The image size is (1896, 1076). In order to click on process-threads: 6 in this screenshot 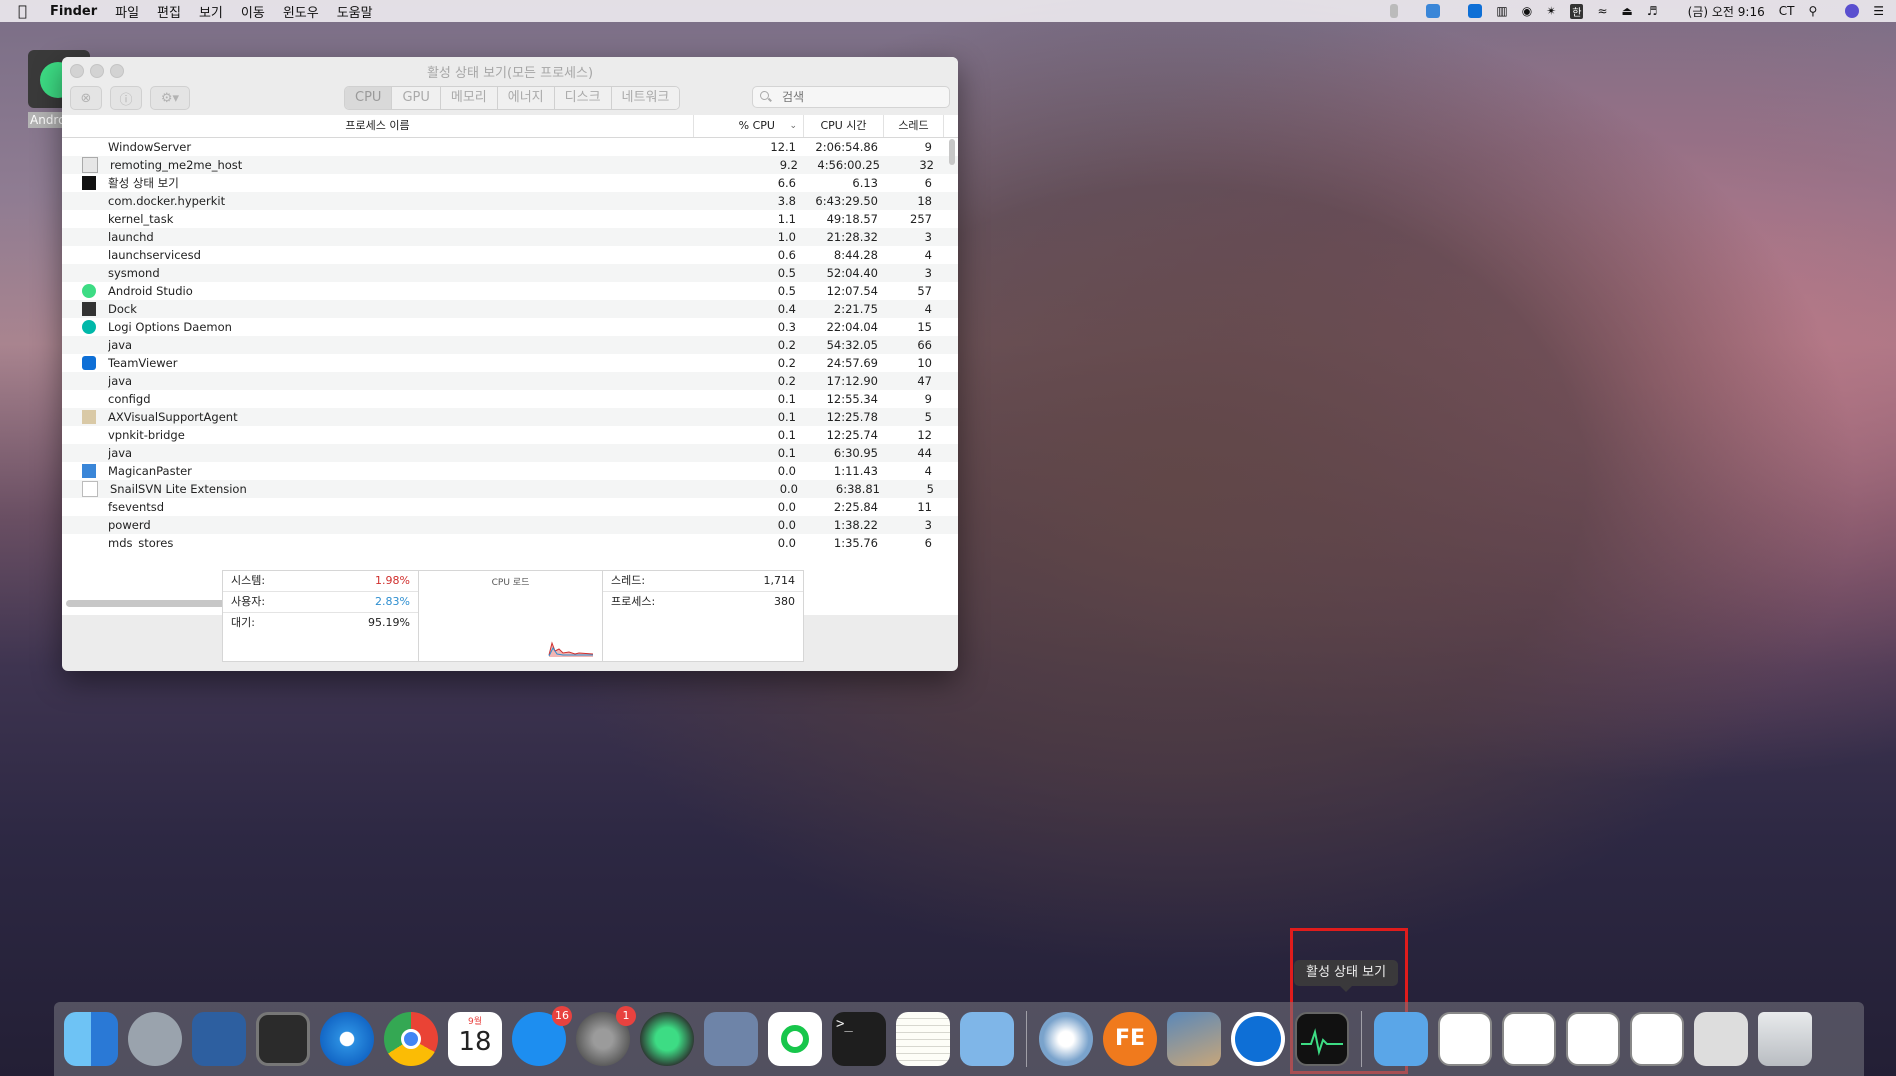, I will do `click(928, 183)`.